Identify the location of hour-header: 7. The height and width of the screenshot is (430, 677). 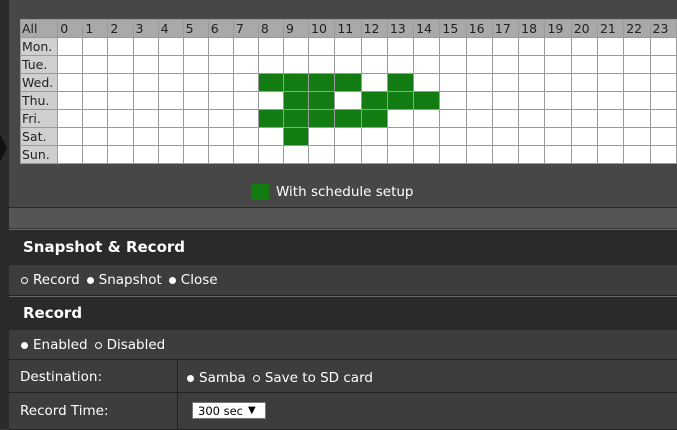
(245, 28).